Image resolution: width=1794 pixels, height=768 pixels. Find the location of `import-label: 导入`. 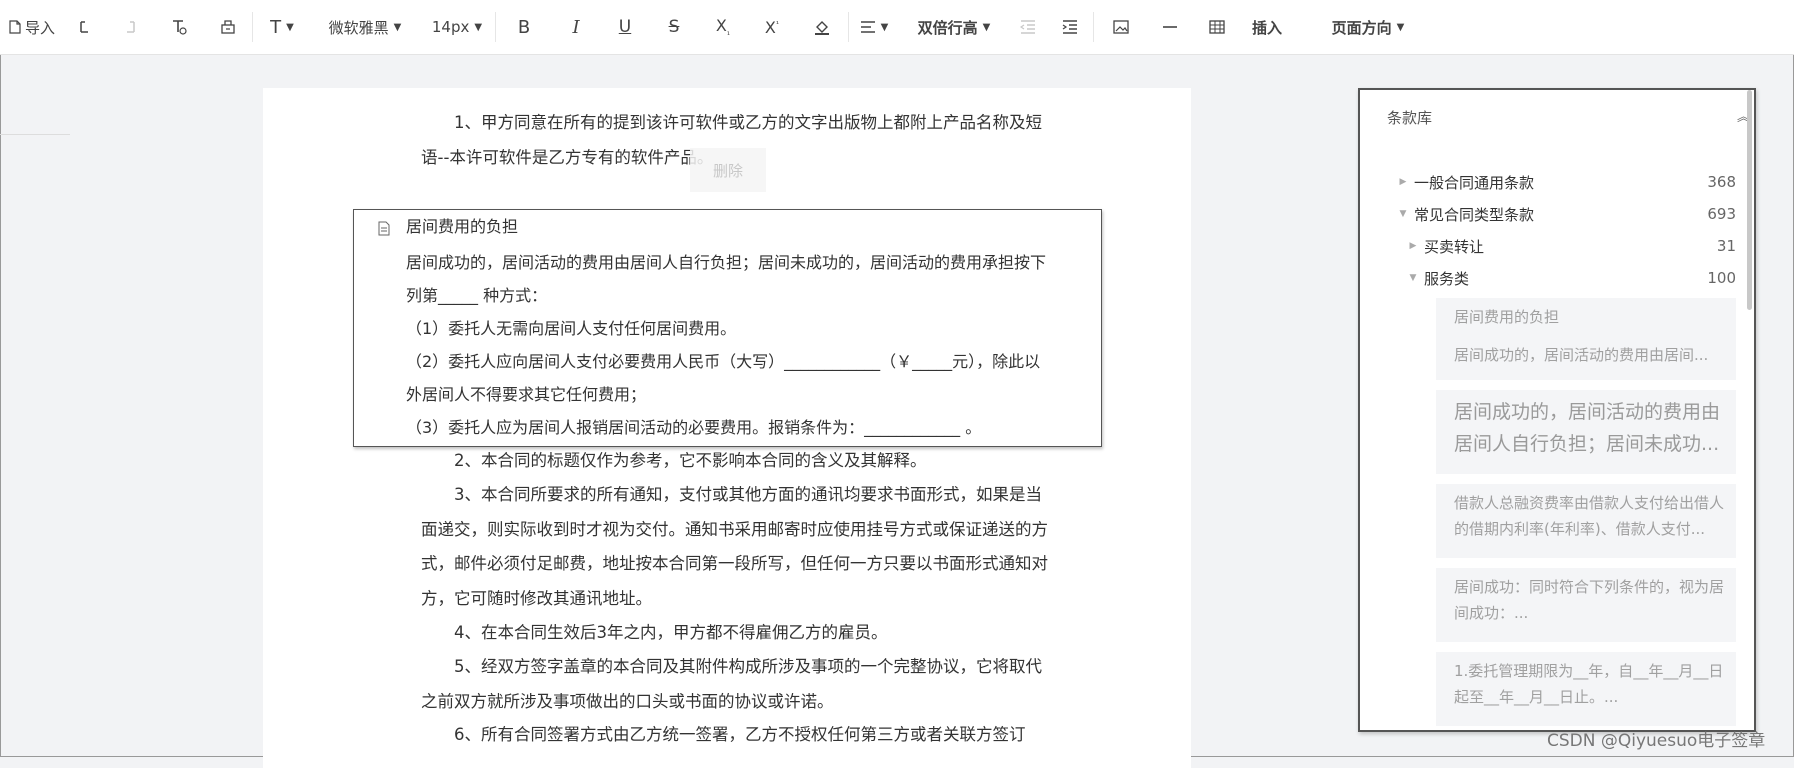

import-label: 导入 is located at coordinates (39, 27).